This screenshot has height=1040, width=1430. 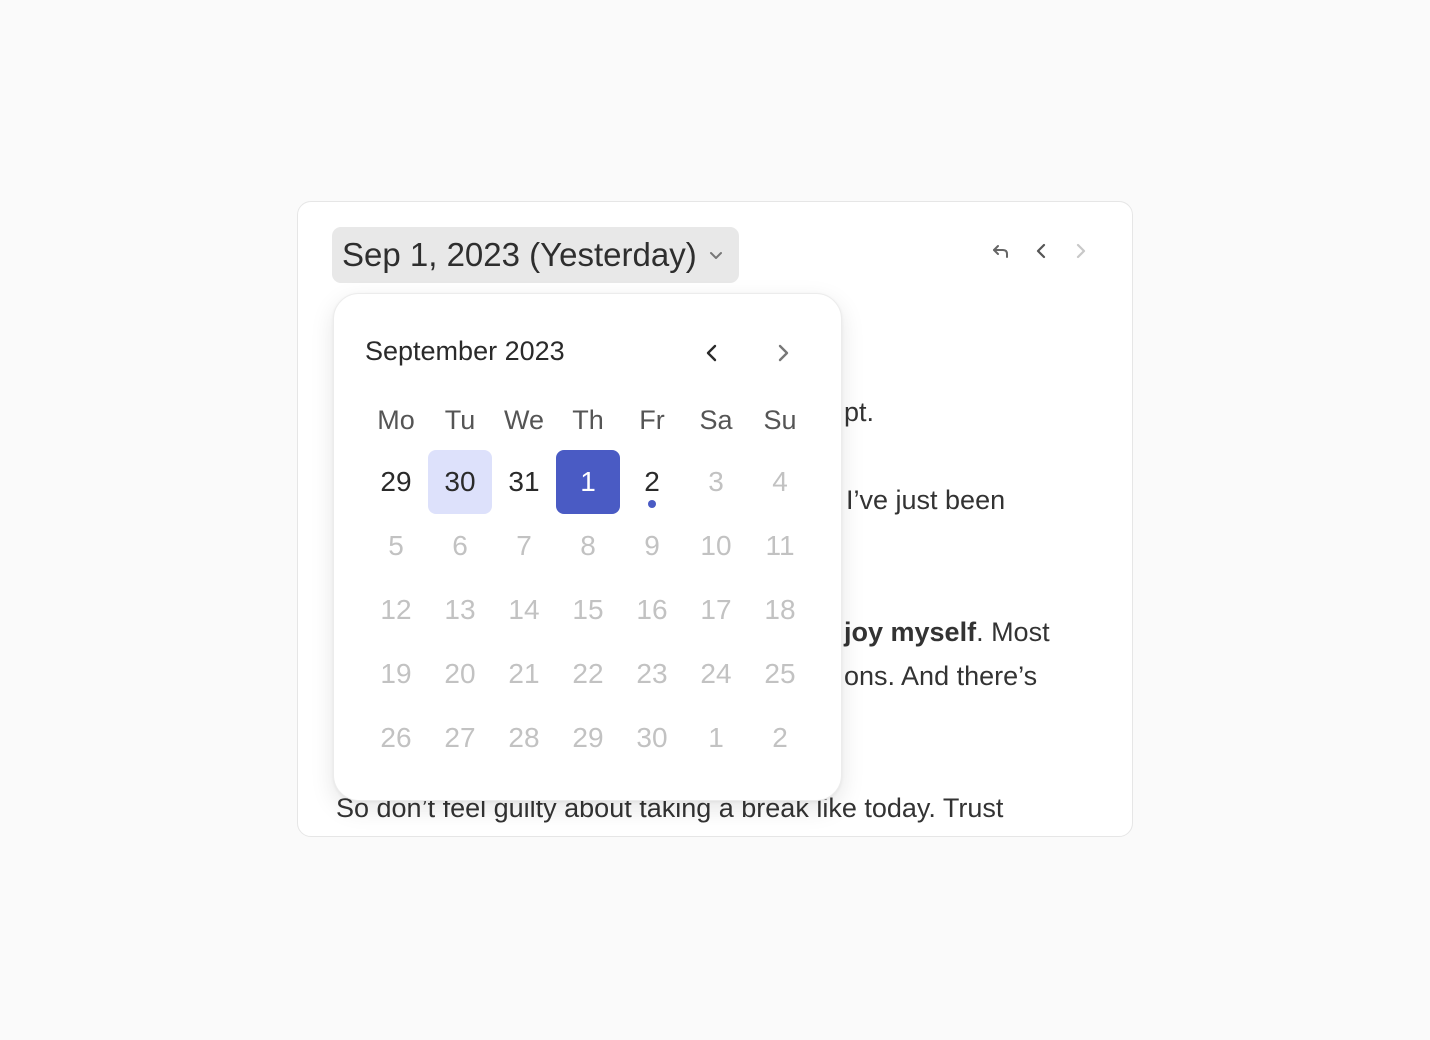 What do you see at coordinates (941, 676) in the screenshot?
I see `entry-line: ons. And there’s` at bounding box center [941, 676].